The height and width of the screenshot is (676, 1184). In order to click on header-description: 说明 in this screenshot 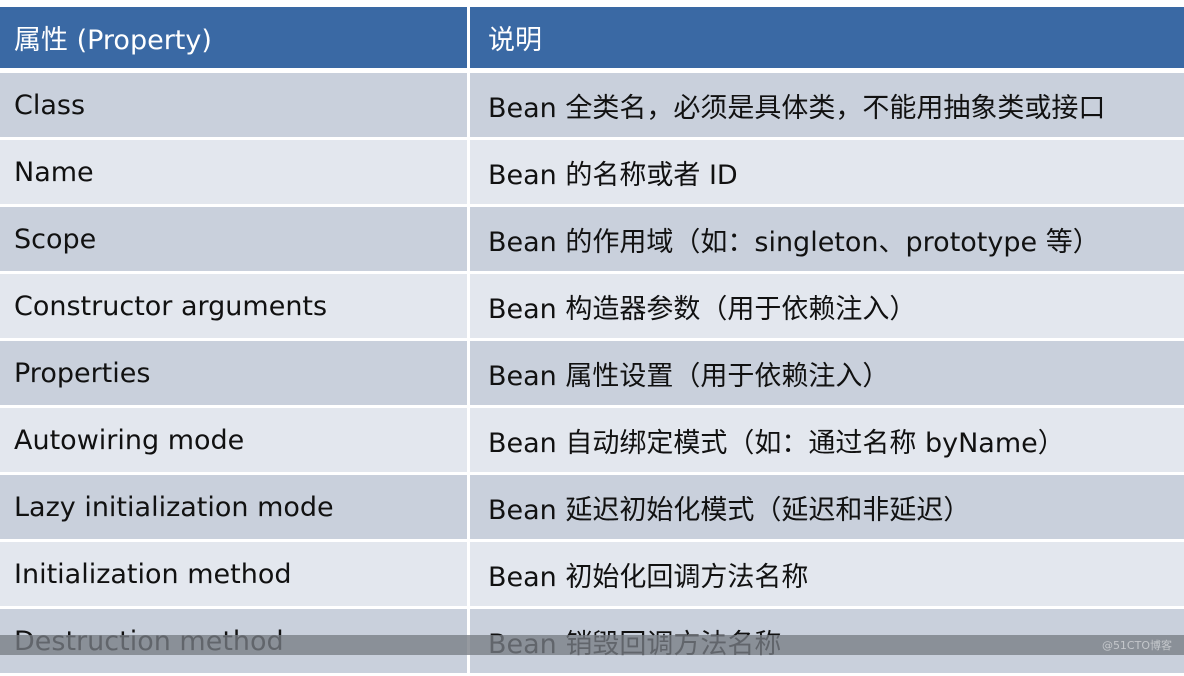, I will do `click(827, 37)`.